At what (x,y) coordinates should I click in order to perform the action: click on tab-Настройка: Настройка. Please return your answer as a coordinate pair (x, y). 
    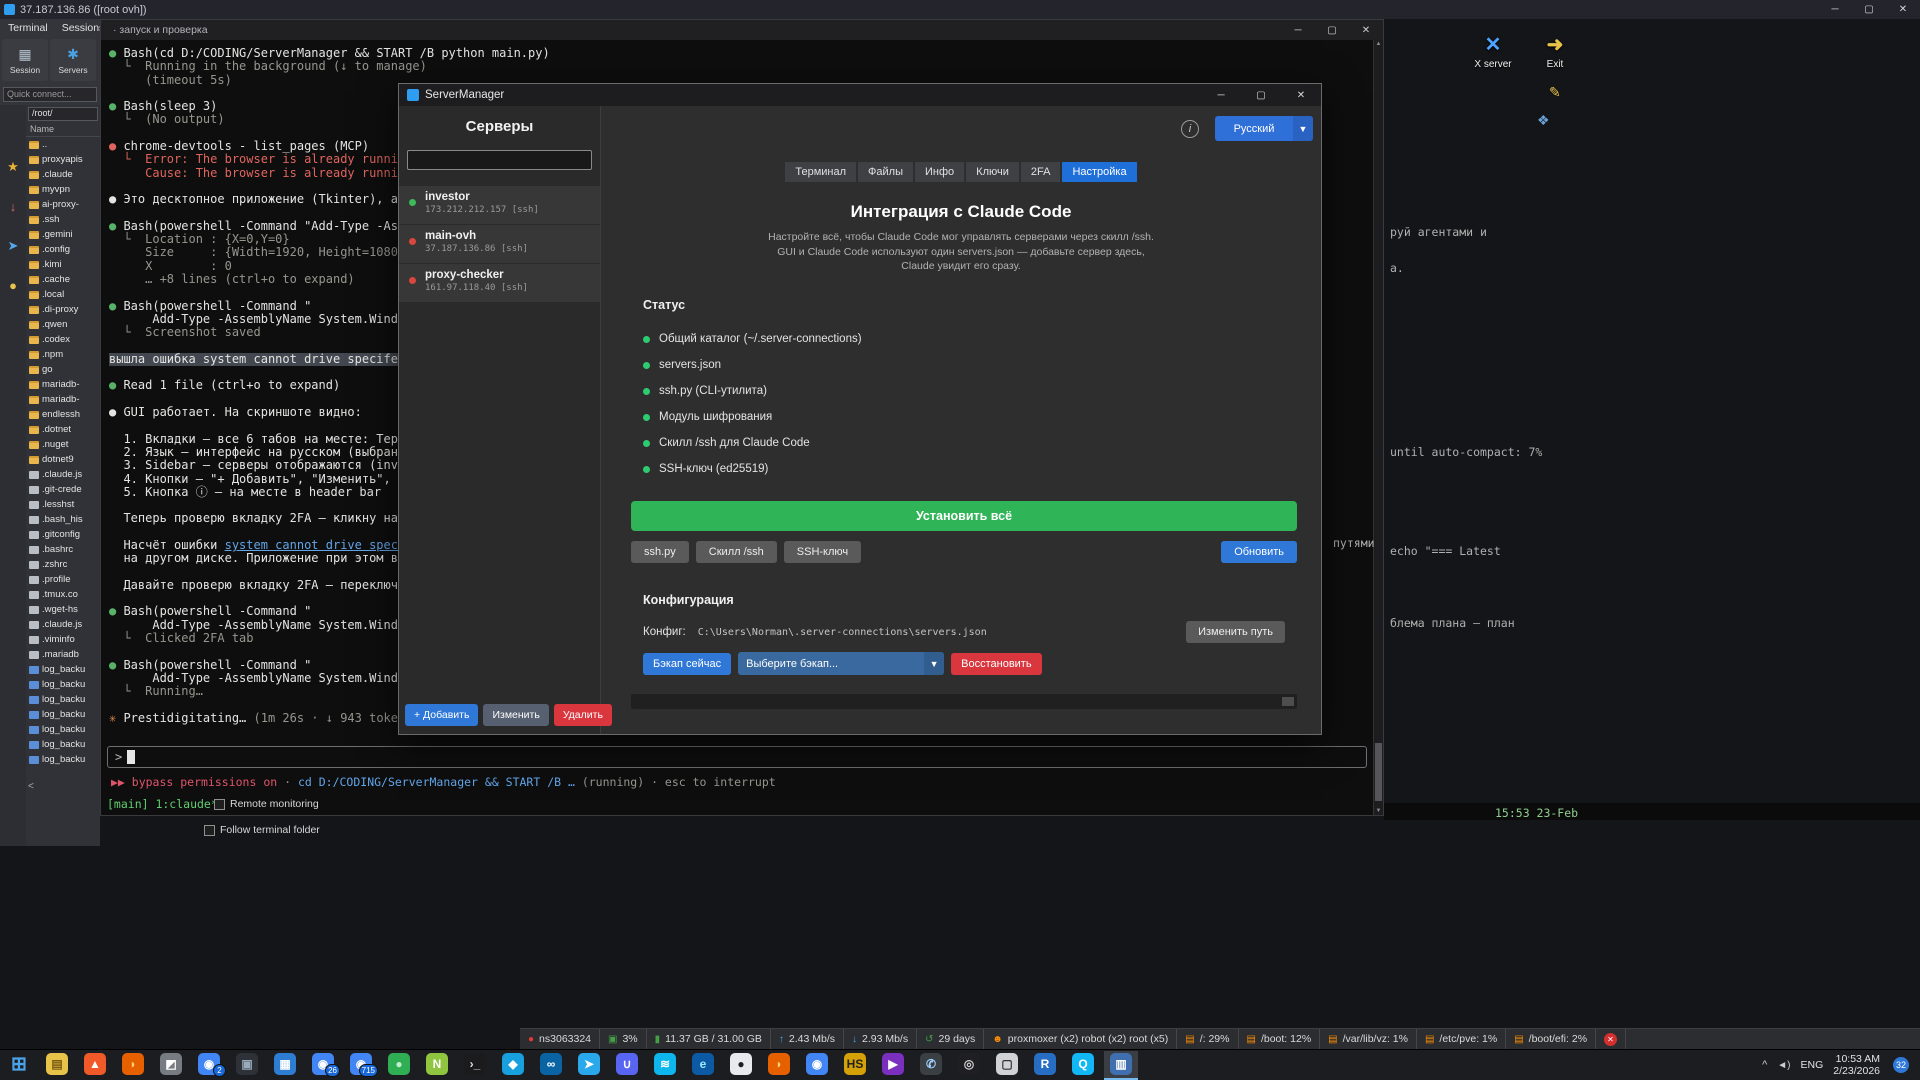
    Looking at the image, I should click on (1099, 172).